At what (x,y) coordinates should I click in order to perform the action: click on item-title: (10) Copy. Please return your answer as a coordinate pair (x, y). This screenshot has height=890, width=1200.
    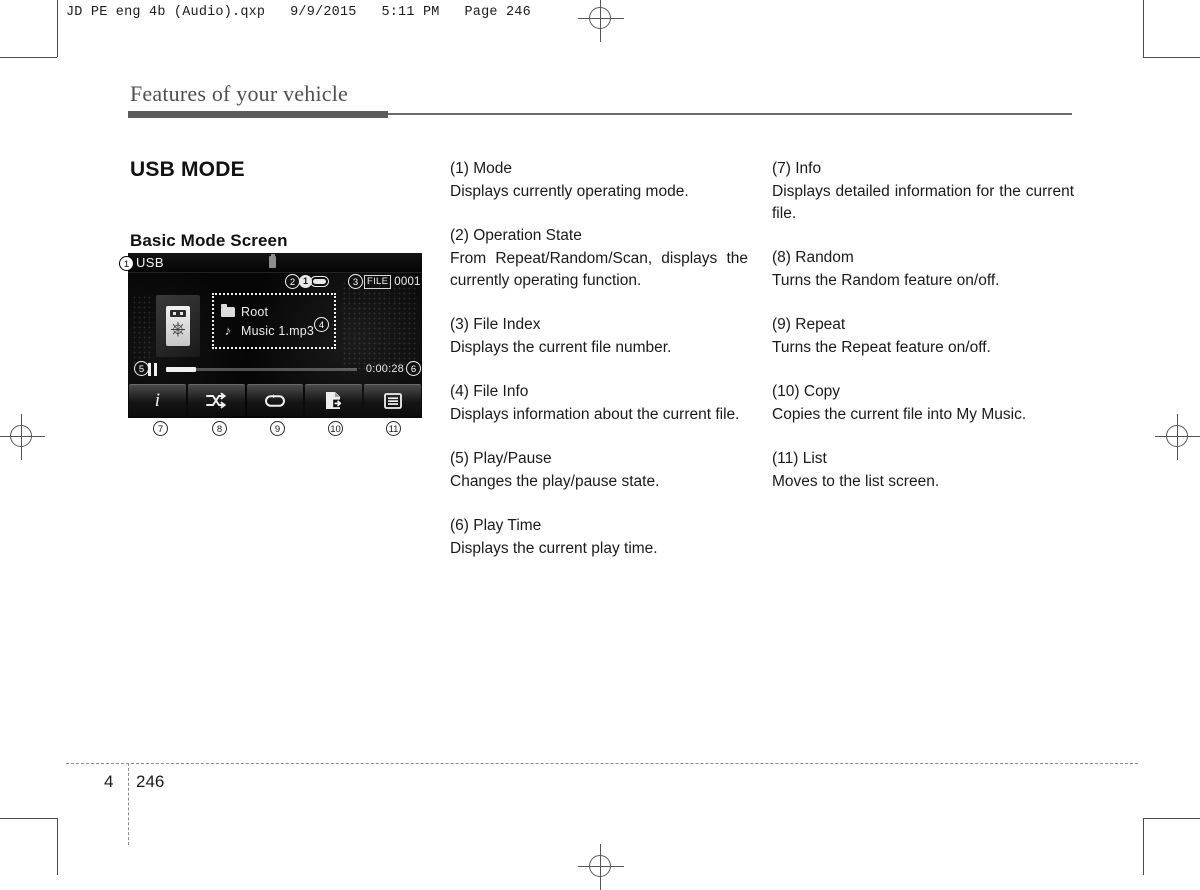
    Looking at the image, I should click on (806, 391).